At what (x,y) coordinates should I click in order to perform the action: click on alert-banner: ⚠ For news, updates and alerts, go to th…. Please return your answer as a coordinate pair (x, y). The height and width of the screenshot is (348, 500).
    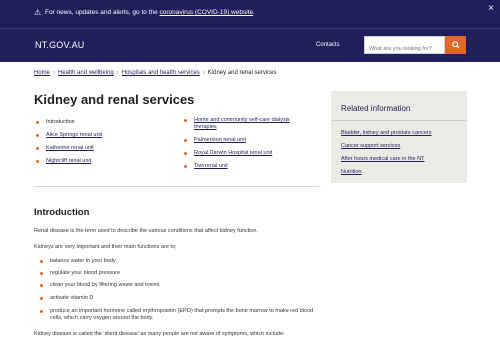
    Looking at the image, I should click on (250, 14).